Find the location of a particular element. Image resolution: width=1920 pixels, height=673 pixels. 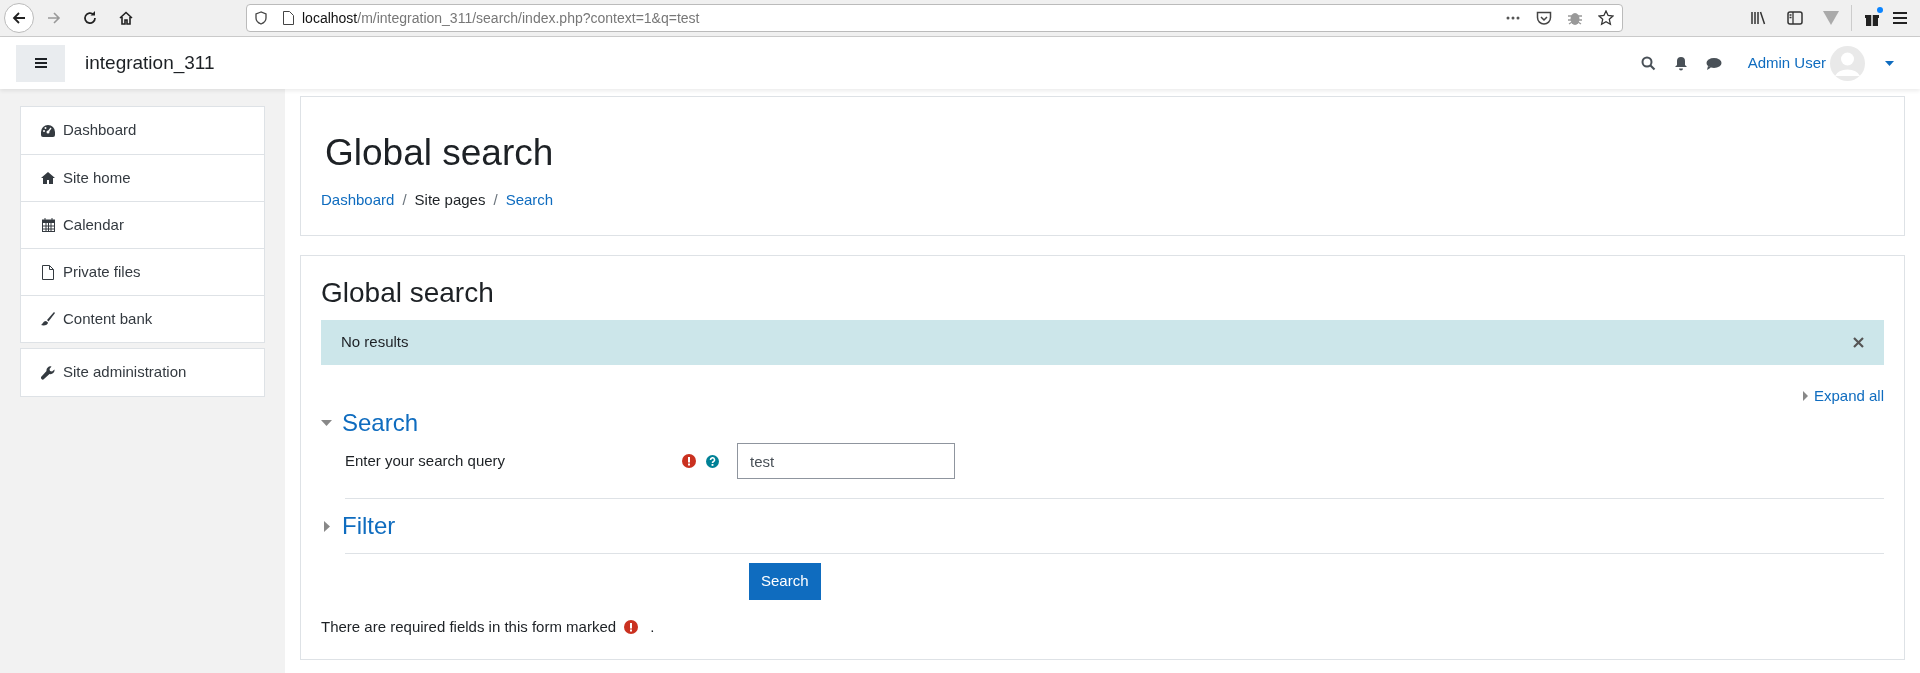

alert-message: No results is located at coordinates (375, 341).